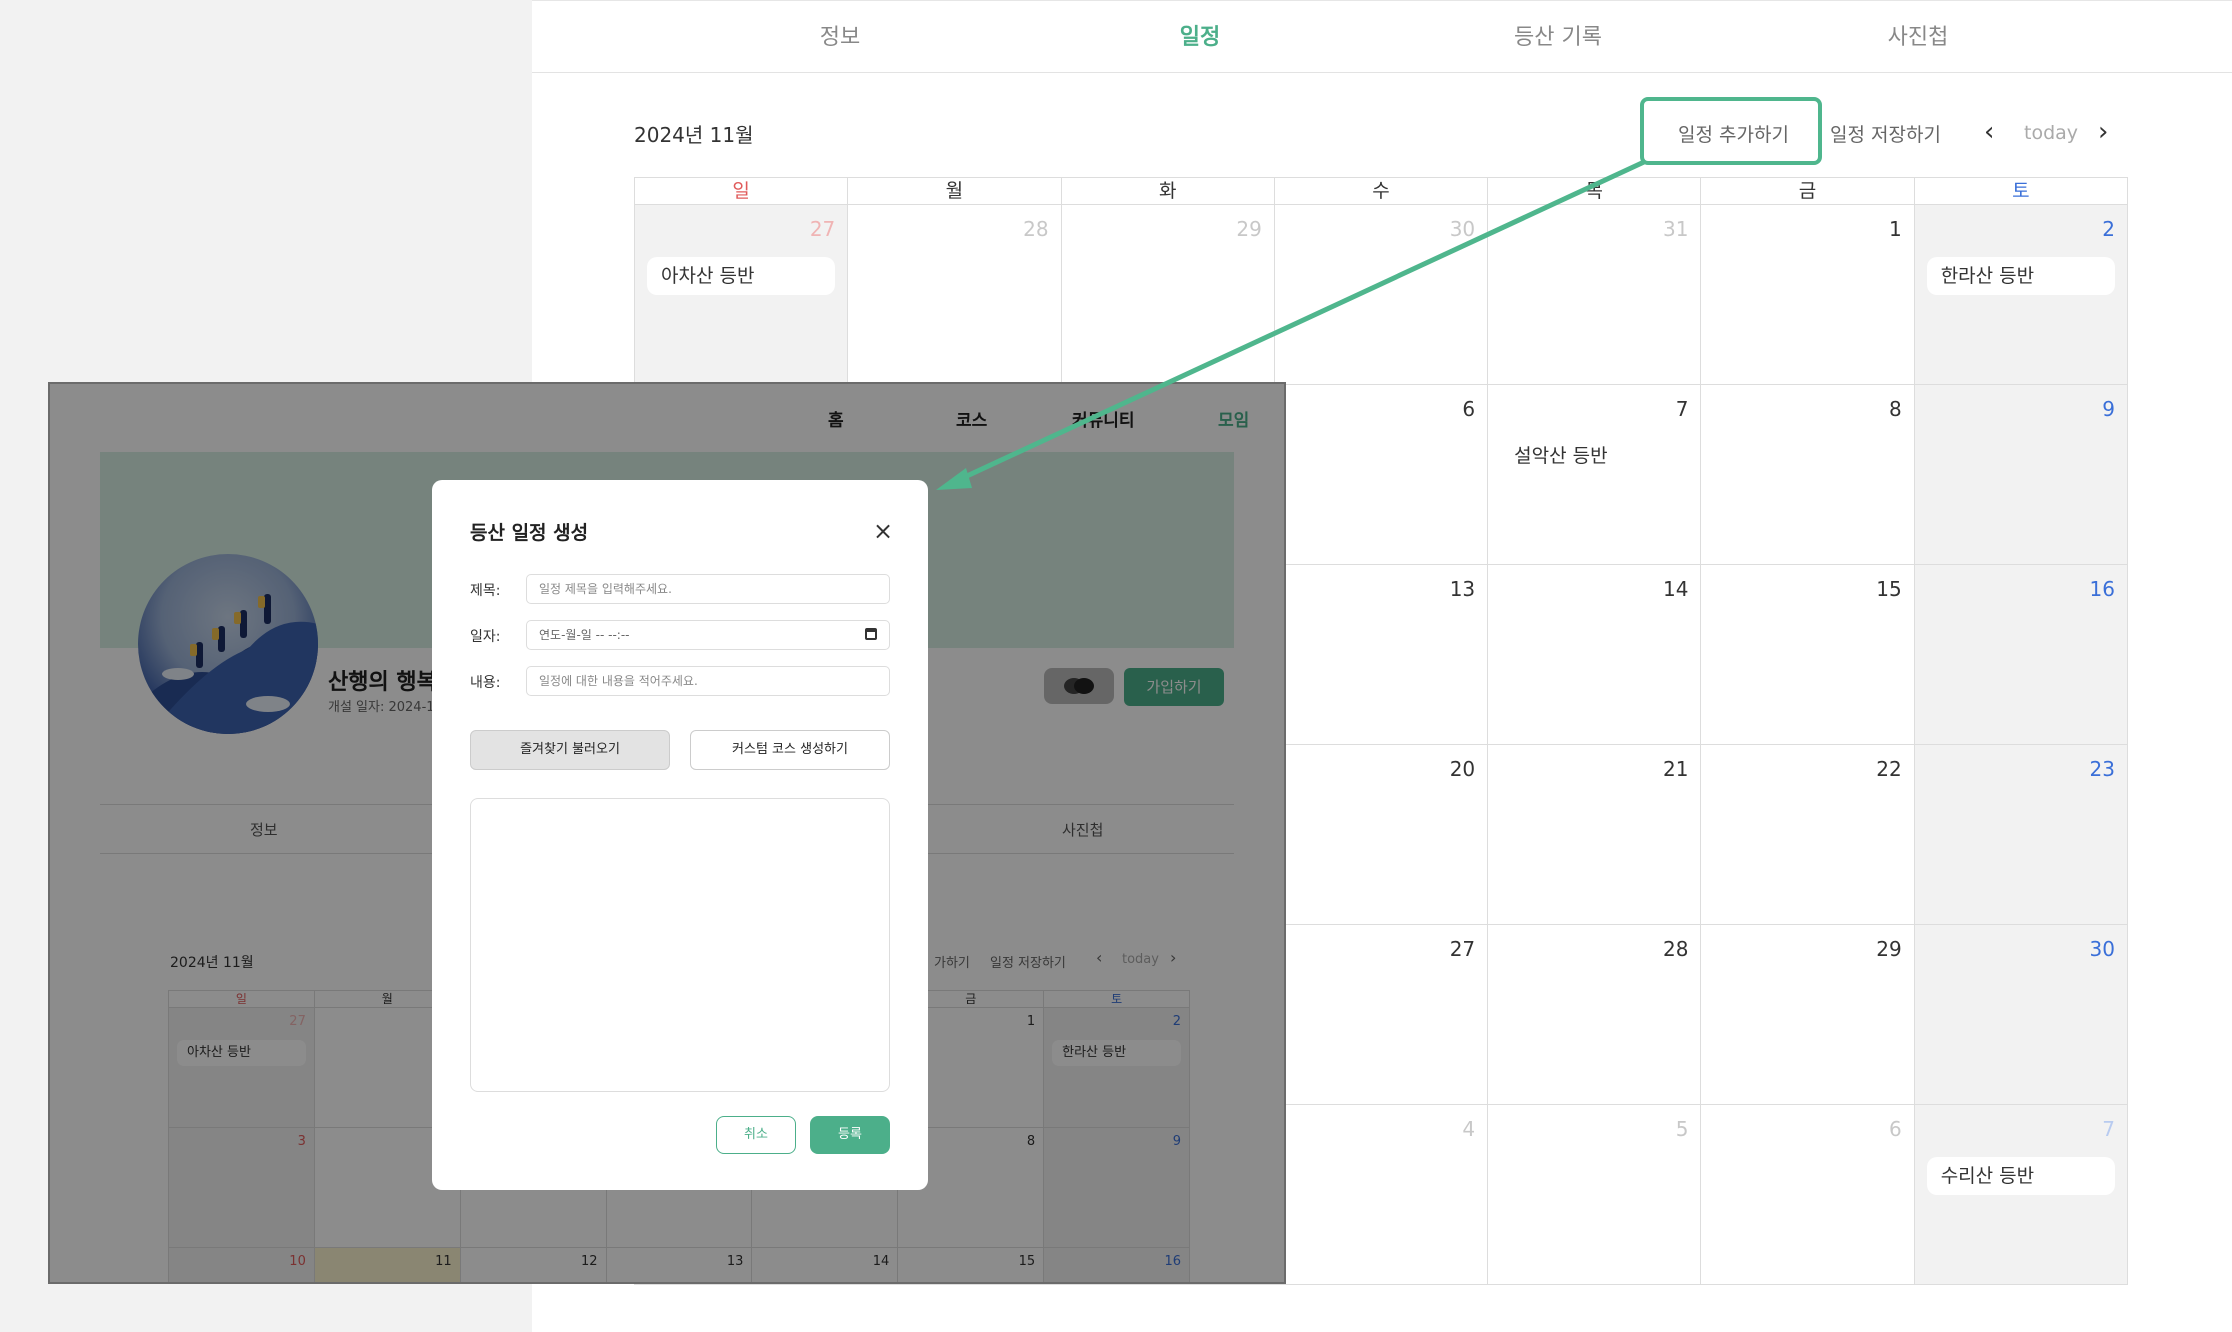  What do you see at coordinates (1806, 191) in the screenshot?
I see `weekday-fri: 금` at bounding box center [1806, 191].